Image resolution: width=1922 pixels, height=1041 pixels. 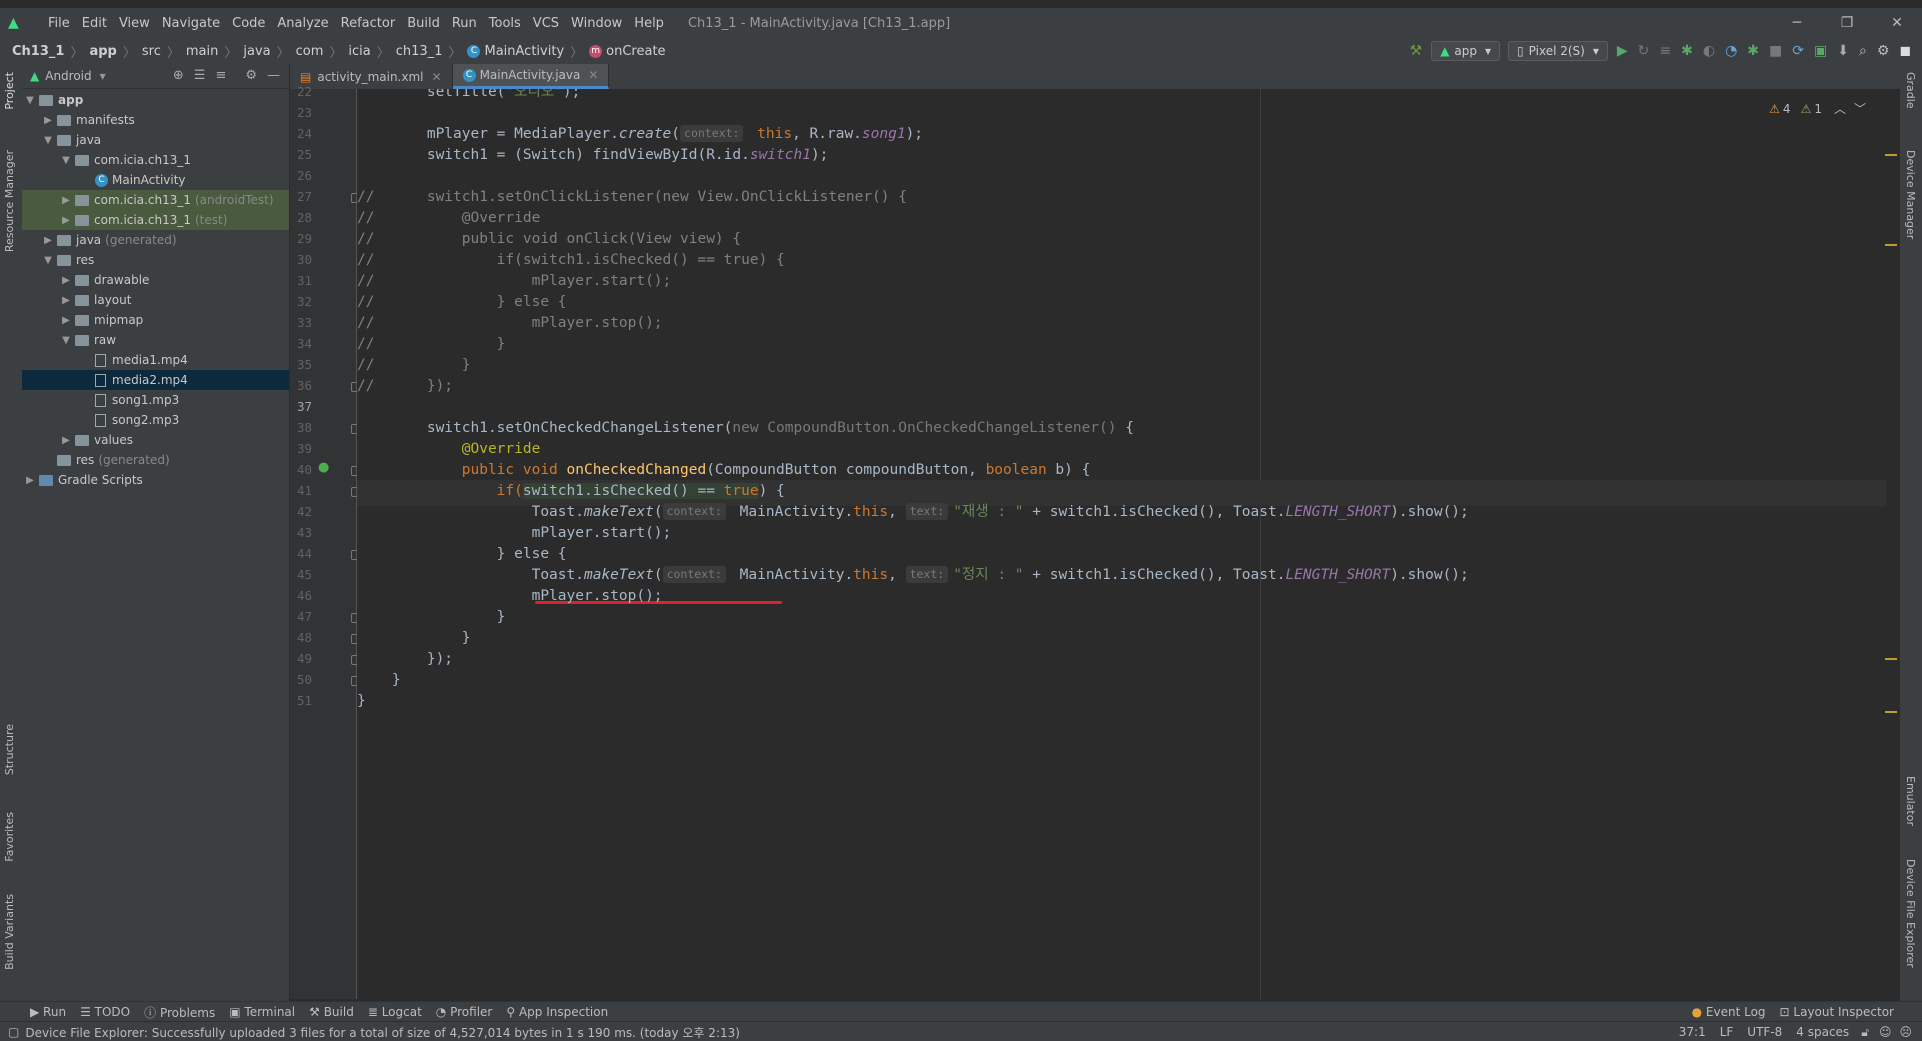 What do you see at coordinates (301, 364) in the screenshot?
I see `line-number: 35` at bounding box center [301, 364].